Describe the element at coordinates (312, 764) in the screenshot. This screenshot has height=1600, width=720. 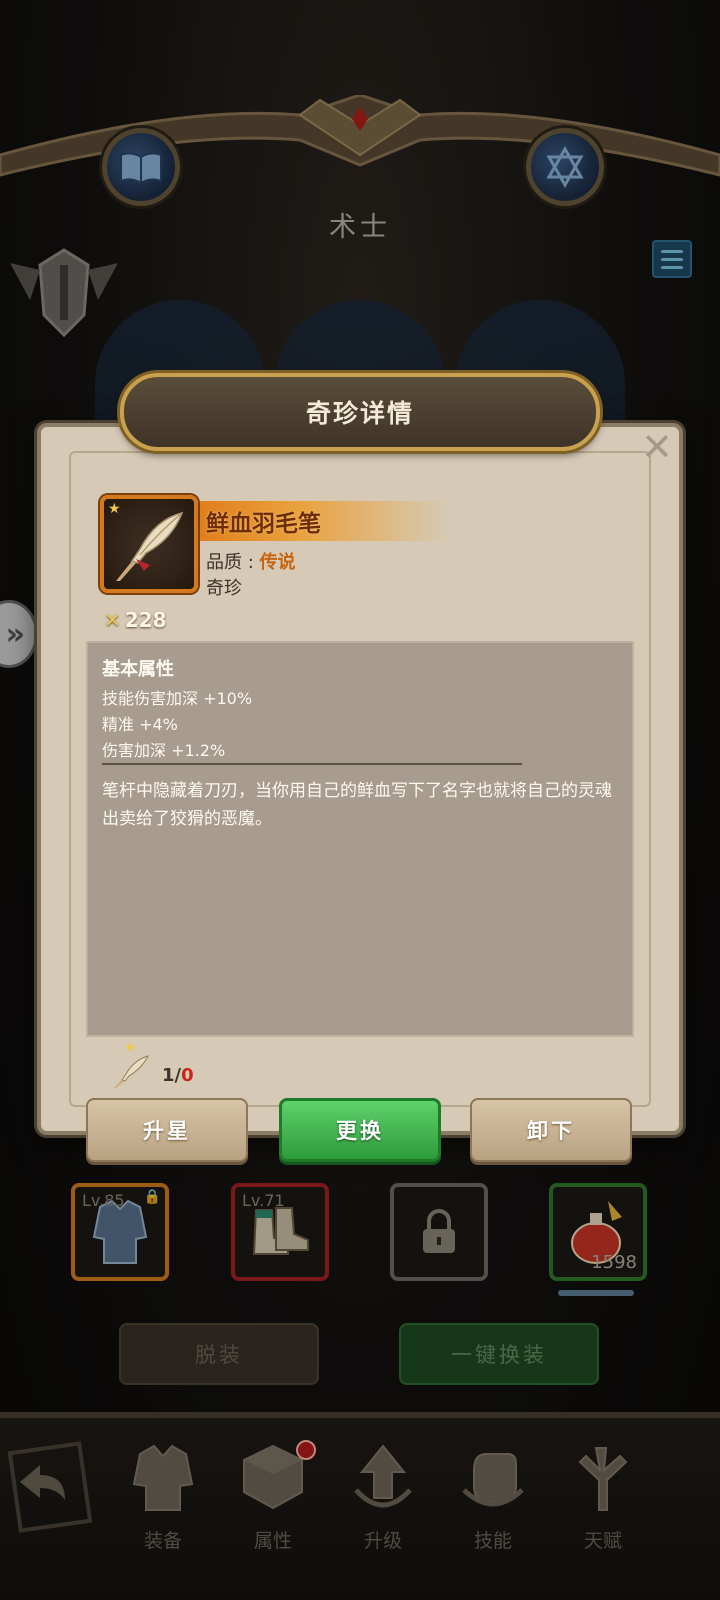
I see `divider` at that location.